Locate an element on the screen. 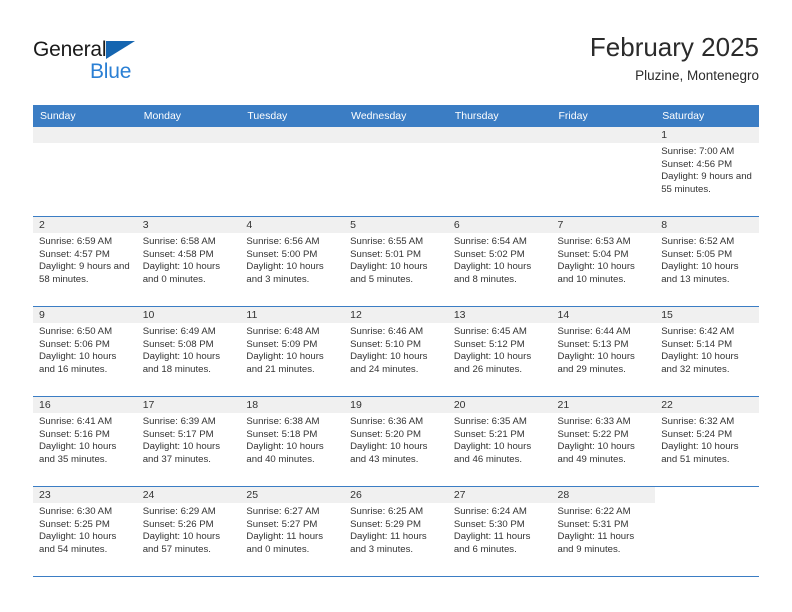  sunrise-text: Sunrise: 6:25 AM is located at coordinates (387, 511).